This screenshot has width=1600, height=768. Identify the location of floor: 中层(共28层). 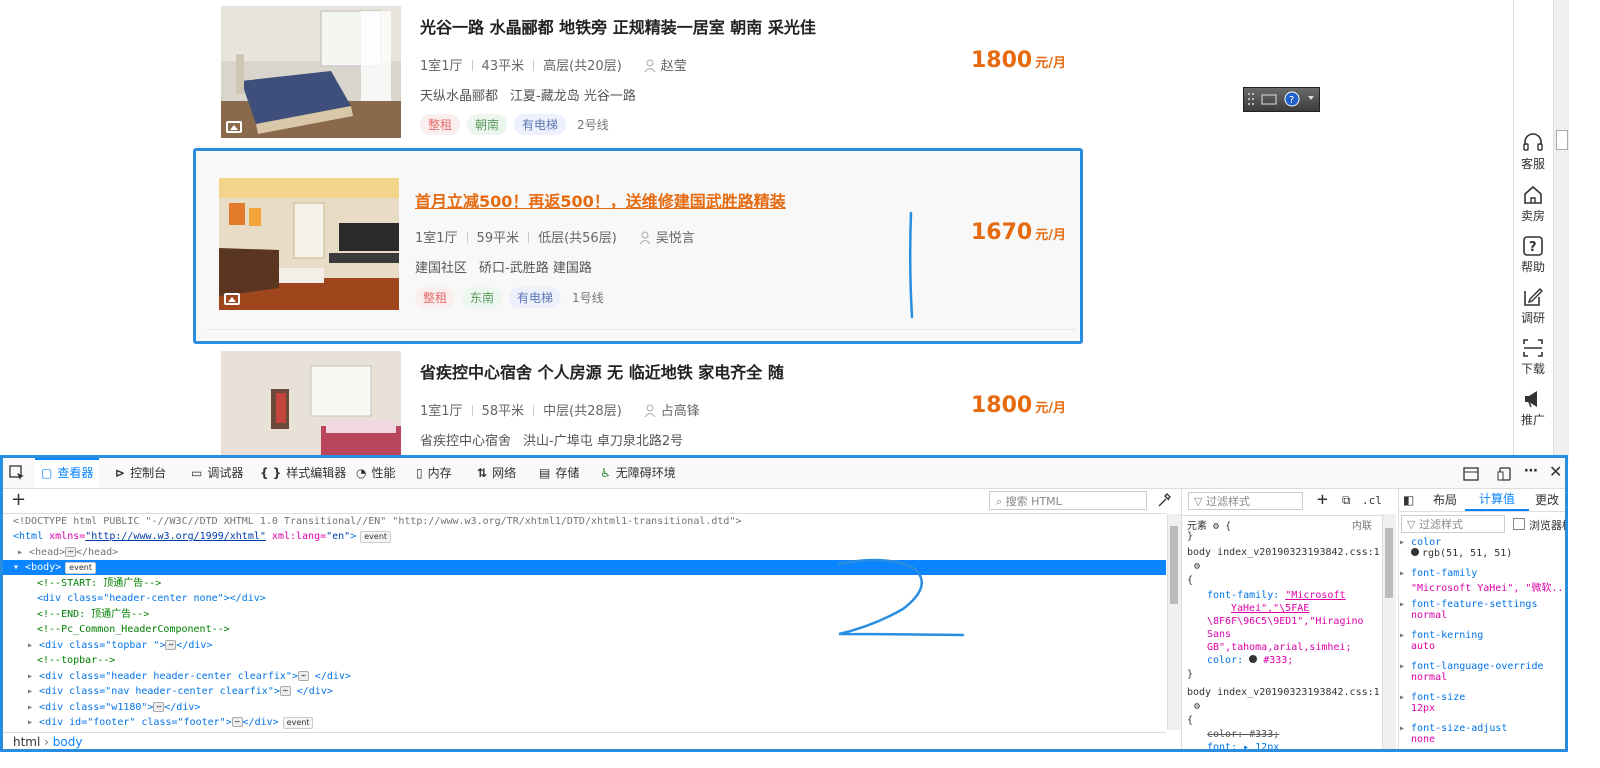
(582, 411).